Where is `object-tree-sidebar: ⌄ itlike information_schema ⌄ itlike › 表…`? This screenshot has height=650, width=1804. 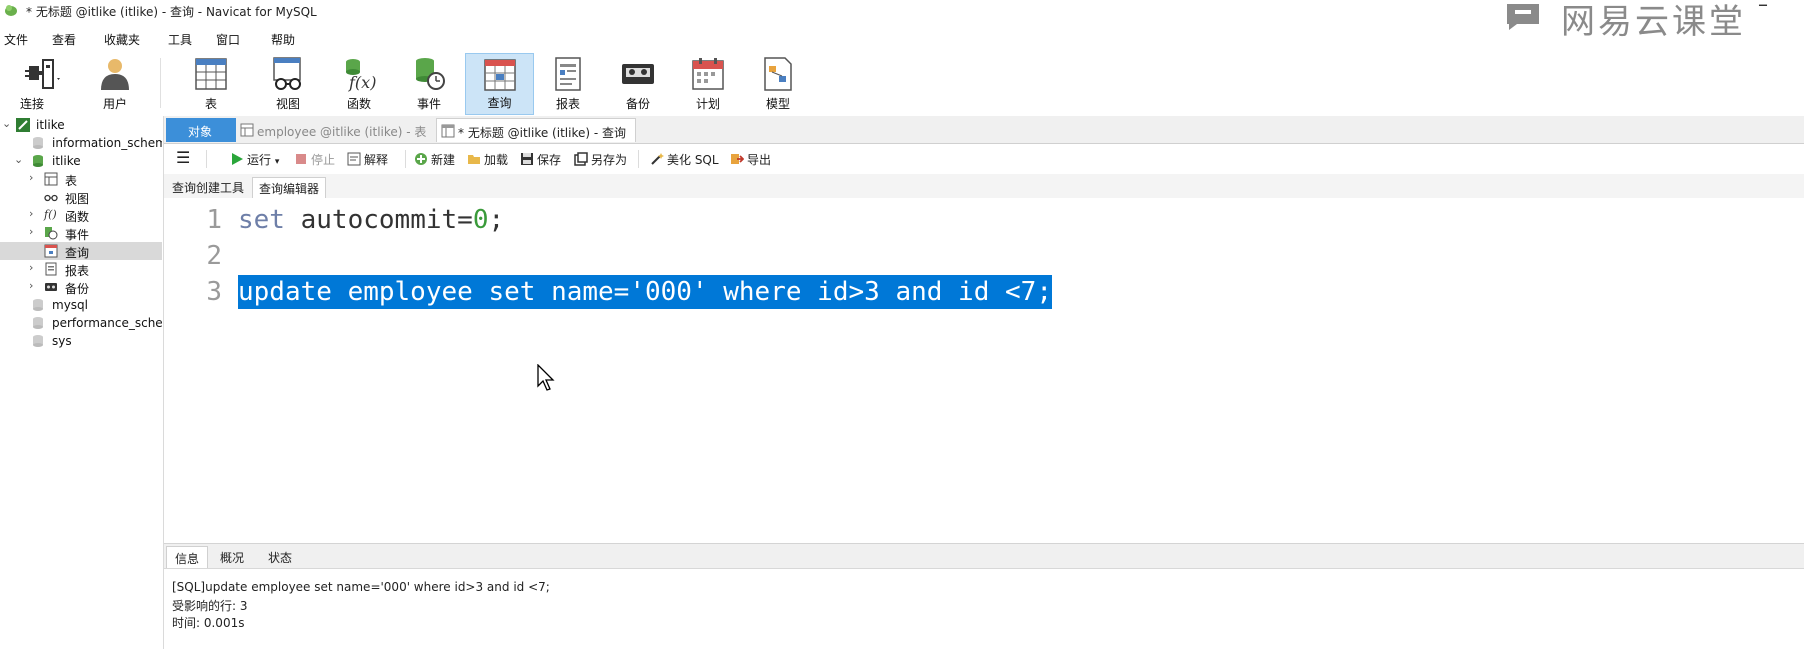 object-tree-sidebar: ⌄ itlike information_schema ⌄ itlike › 表… is located at coordinates (82, 382).